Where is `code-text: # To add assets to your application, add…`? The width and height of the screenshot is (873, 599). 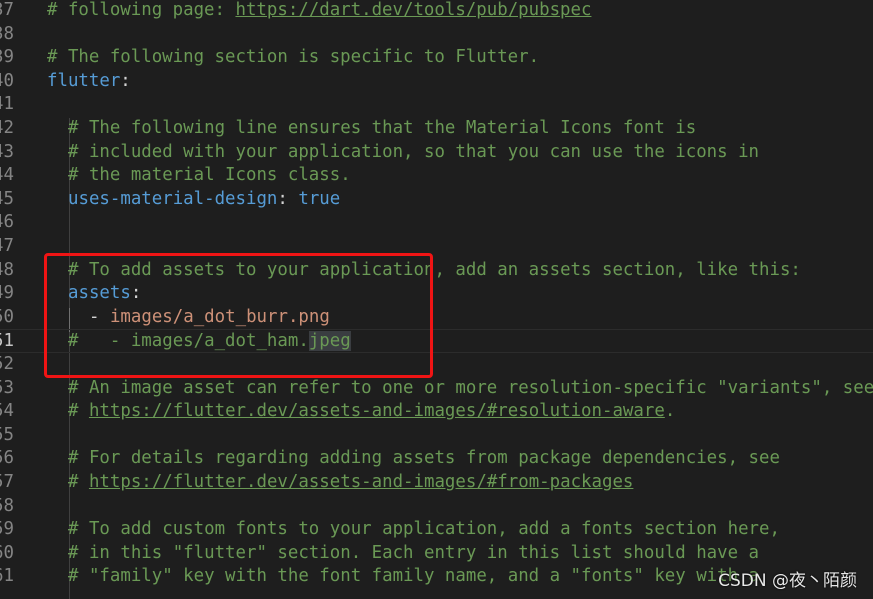 code-text: # To add assets to your application, add… is located at coordinates (434, 271).